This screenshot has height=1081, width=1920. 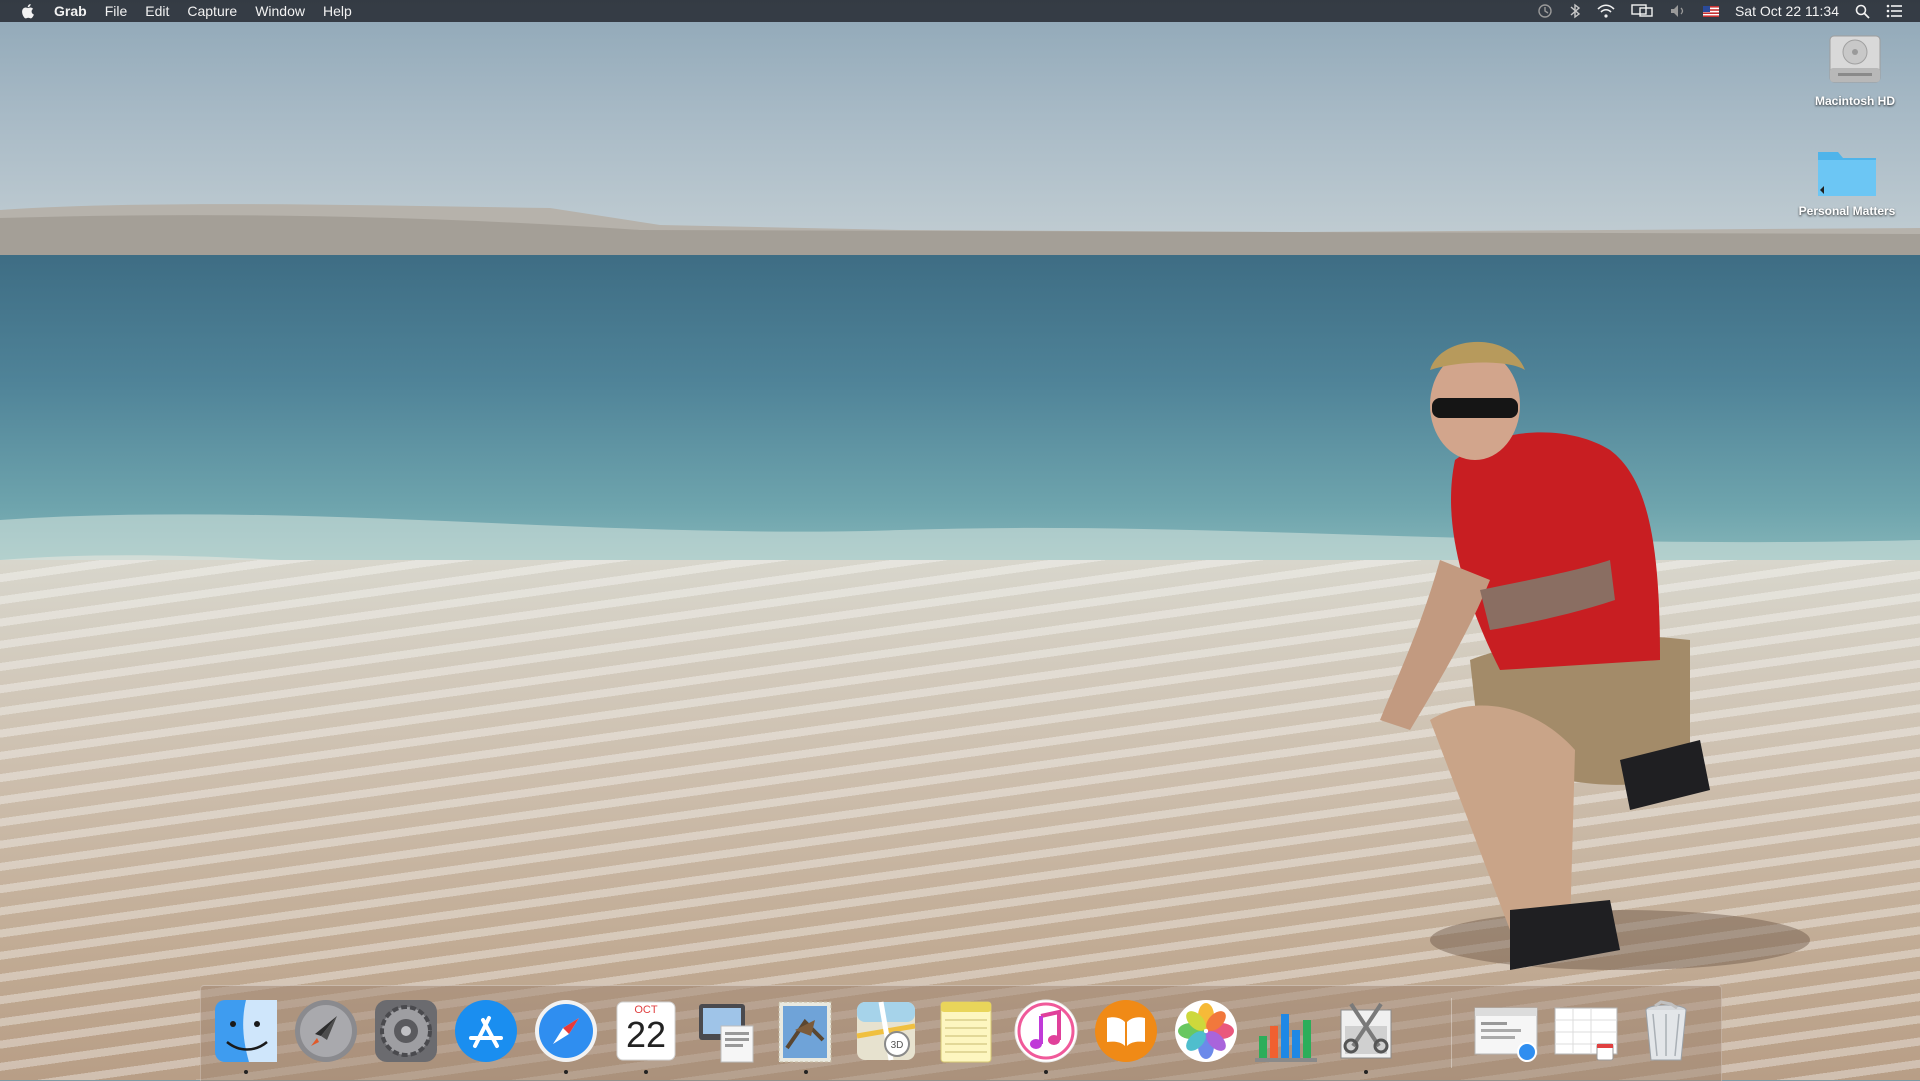 I want to click on dock-mail, so click(x=806, y=1035).